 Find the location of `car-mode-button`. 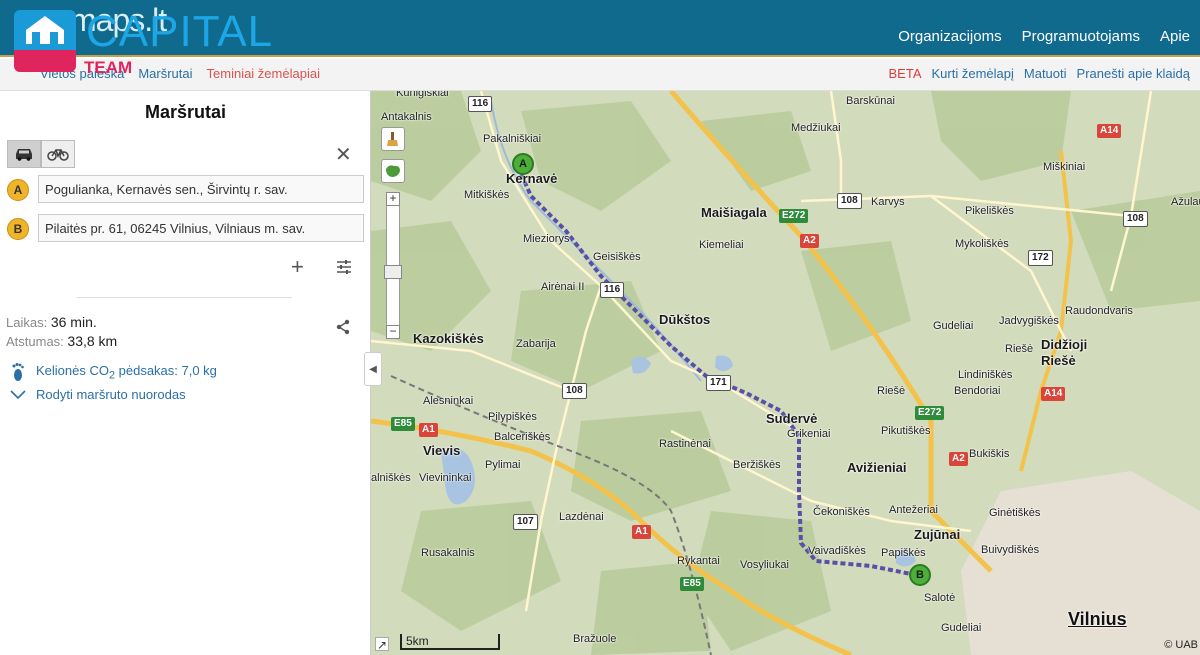

car-mode-button is located at coordinates (24, 154).